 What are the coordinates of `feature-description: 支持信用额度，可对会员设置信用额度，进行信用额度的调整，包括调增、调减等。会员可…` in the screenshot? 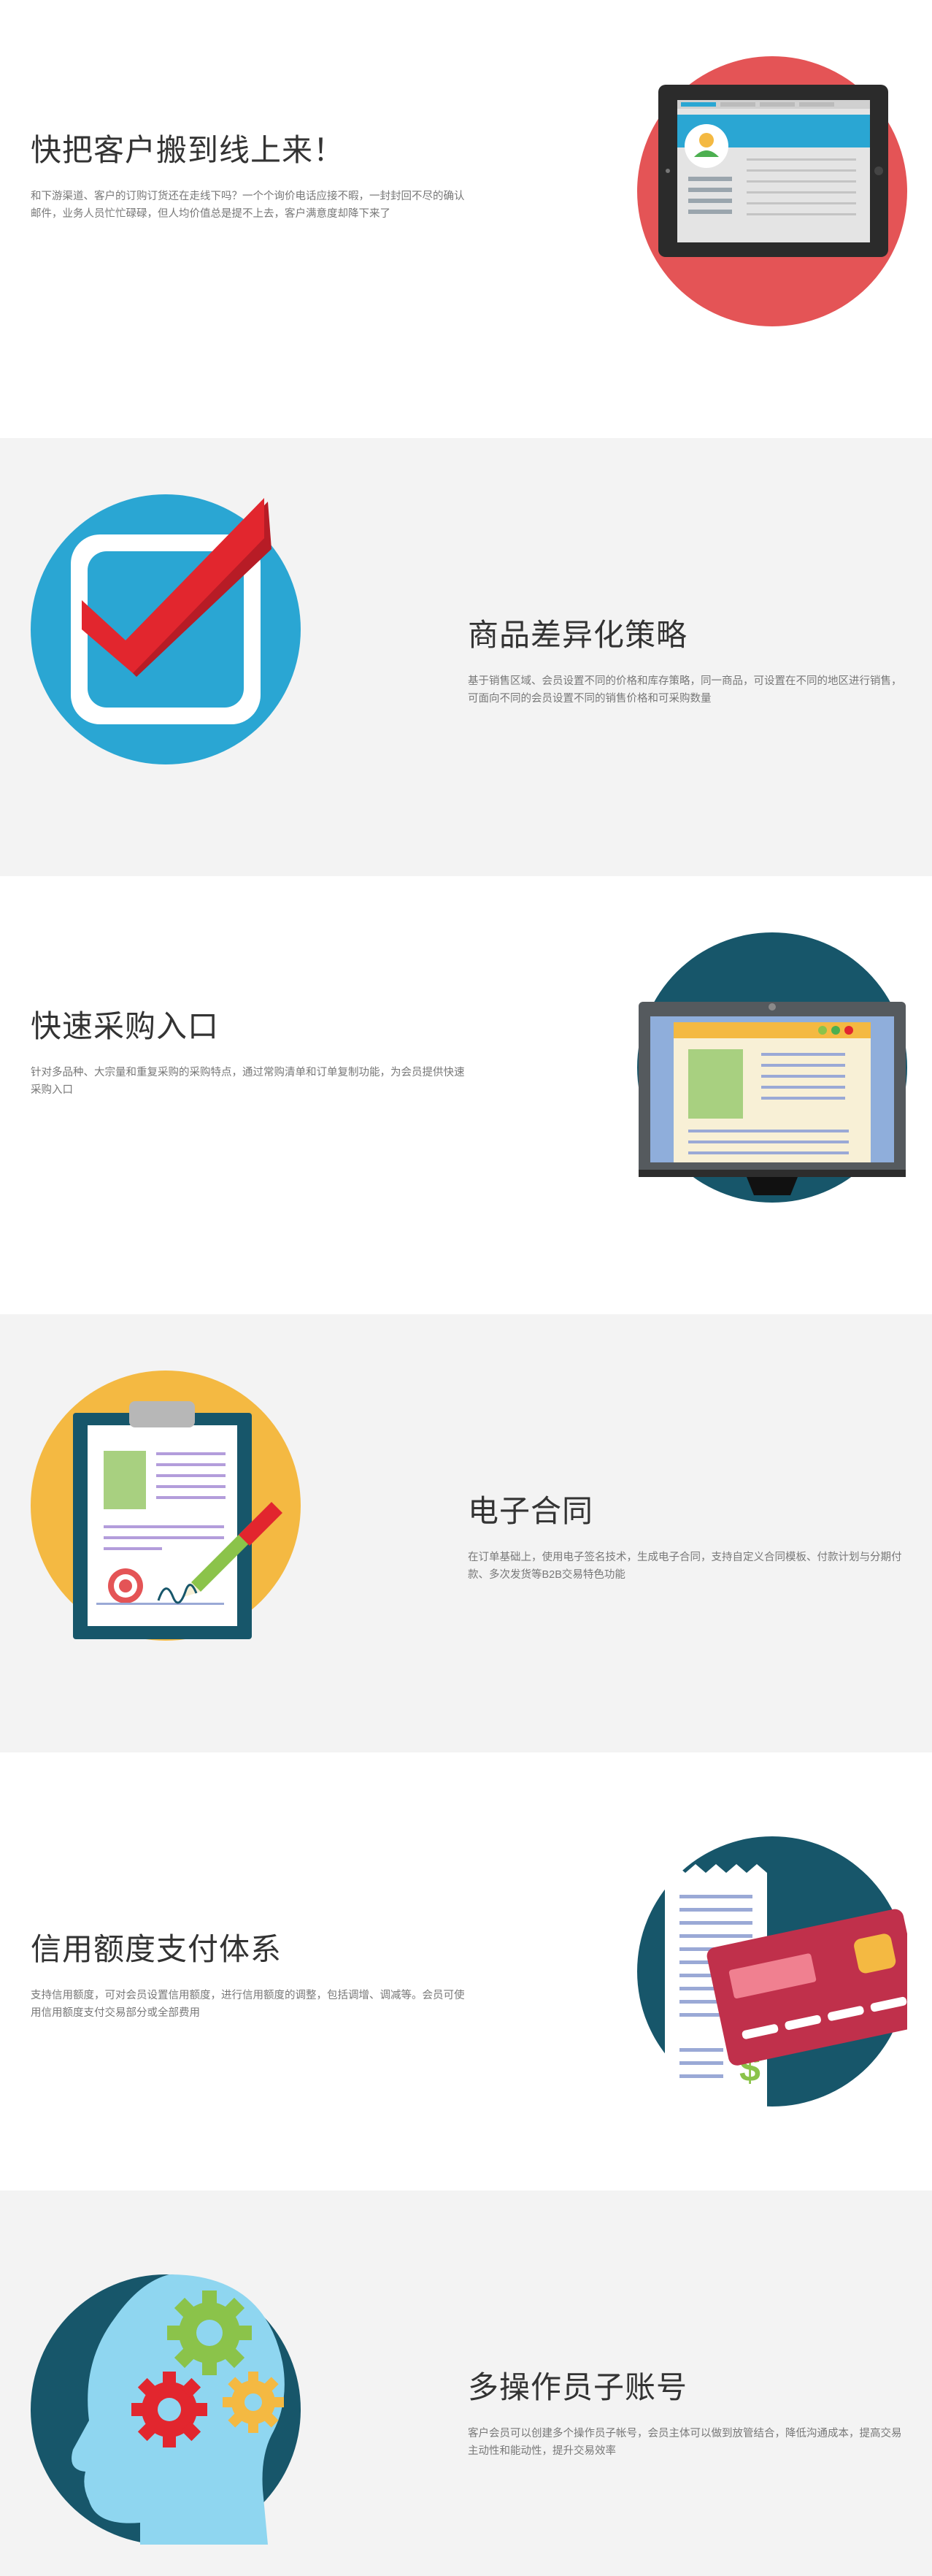 It's located at (248, 2005).